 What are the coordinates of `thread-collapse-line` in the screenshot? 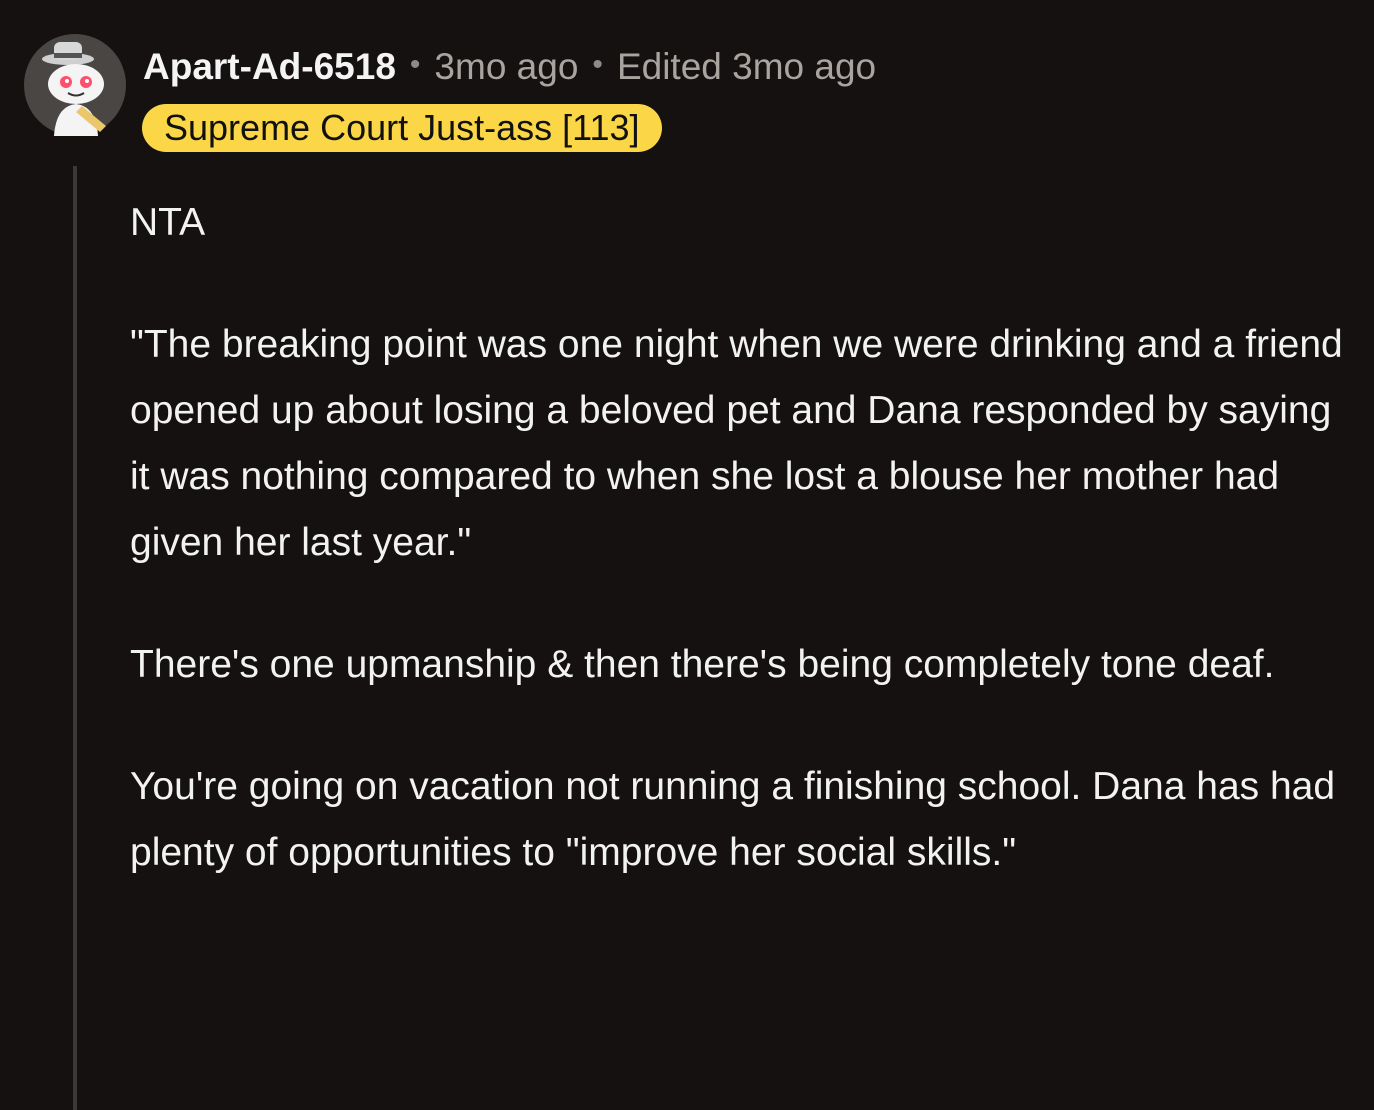 It's located at (75, 638).